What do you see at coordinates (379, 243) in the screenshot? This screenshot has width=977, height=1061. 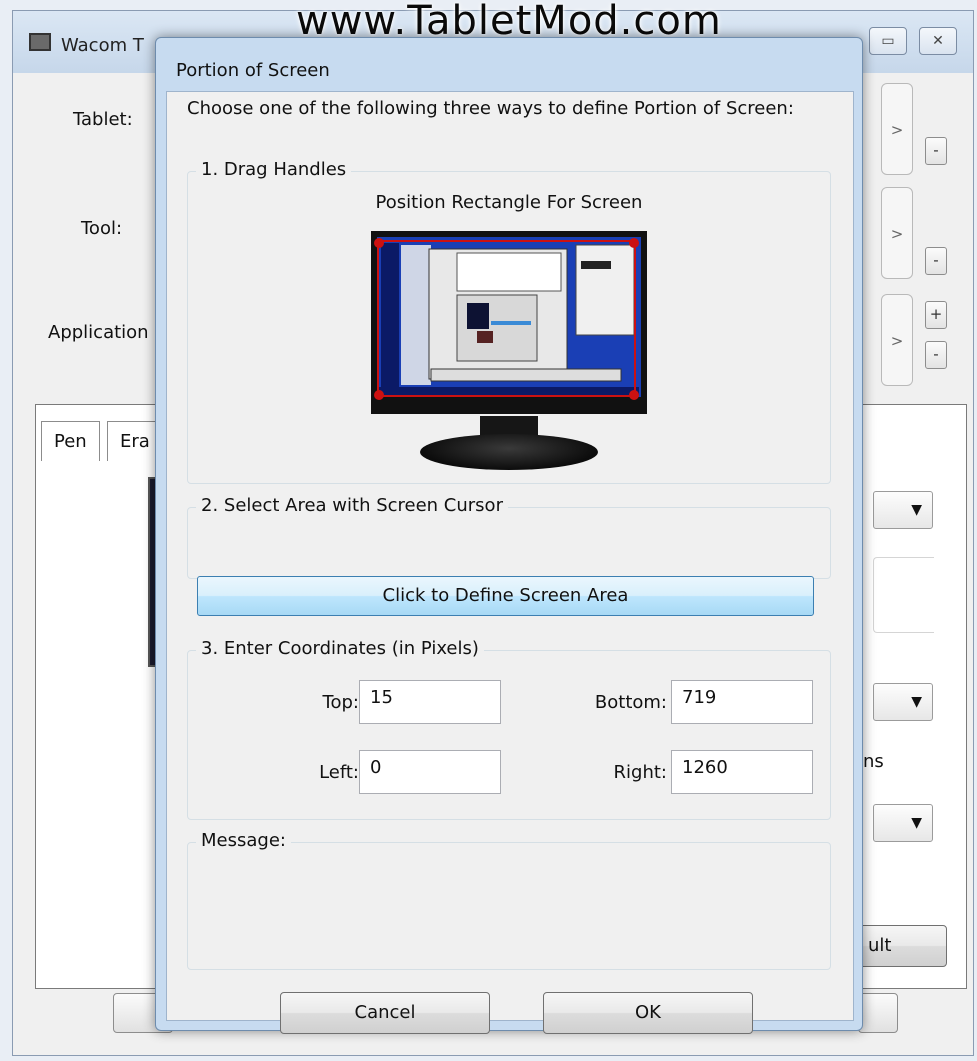 I see `drag-handle-top-left` at bounding box center [379, 243].